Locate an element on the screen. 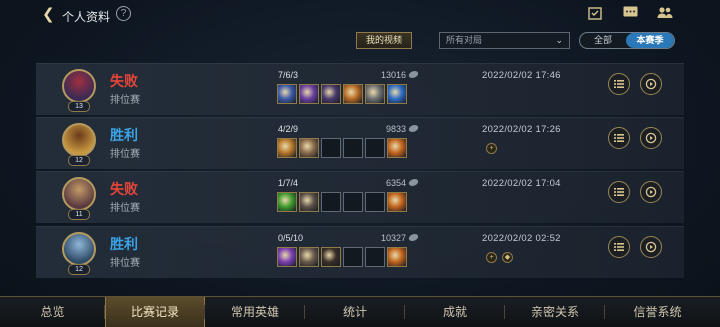  chat-icon is located at coordinates (630, 14).